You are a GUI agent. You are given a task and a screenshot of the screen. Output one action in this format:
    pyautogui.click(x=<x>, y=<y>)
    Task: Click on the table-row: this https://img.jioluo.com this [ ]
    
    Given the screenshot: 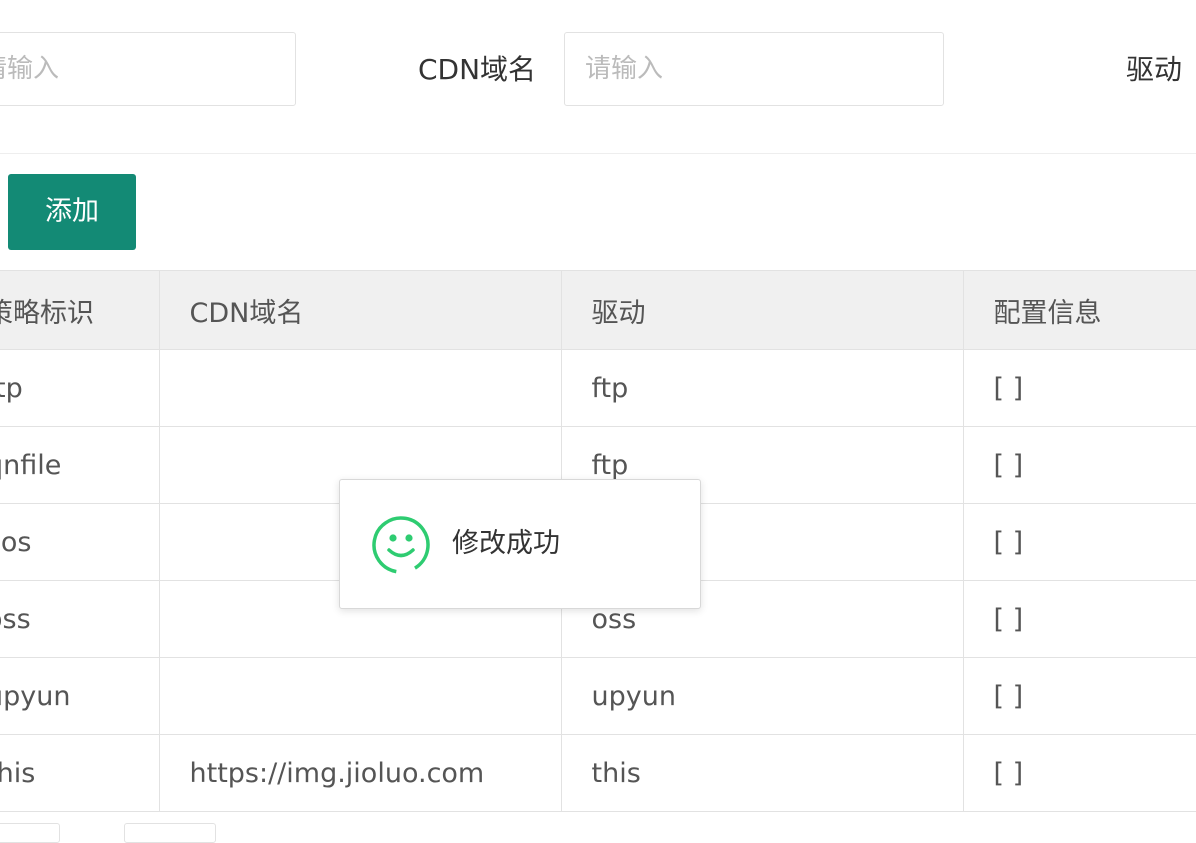 What is the action you would take?
    pyautogui.click(x=598, y=773)
    